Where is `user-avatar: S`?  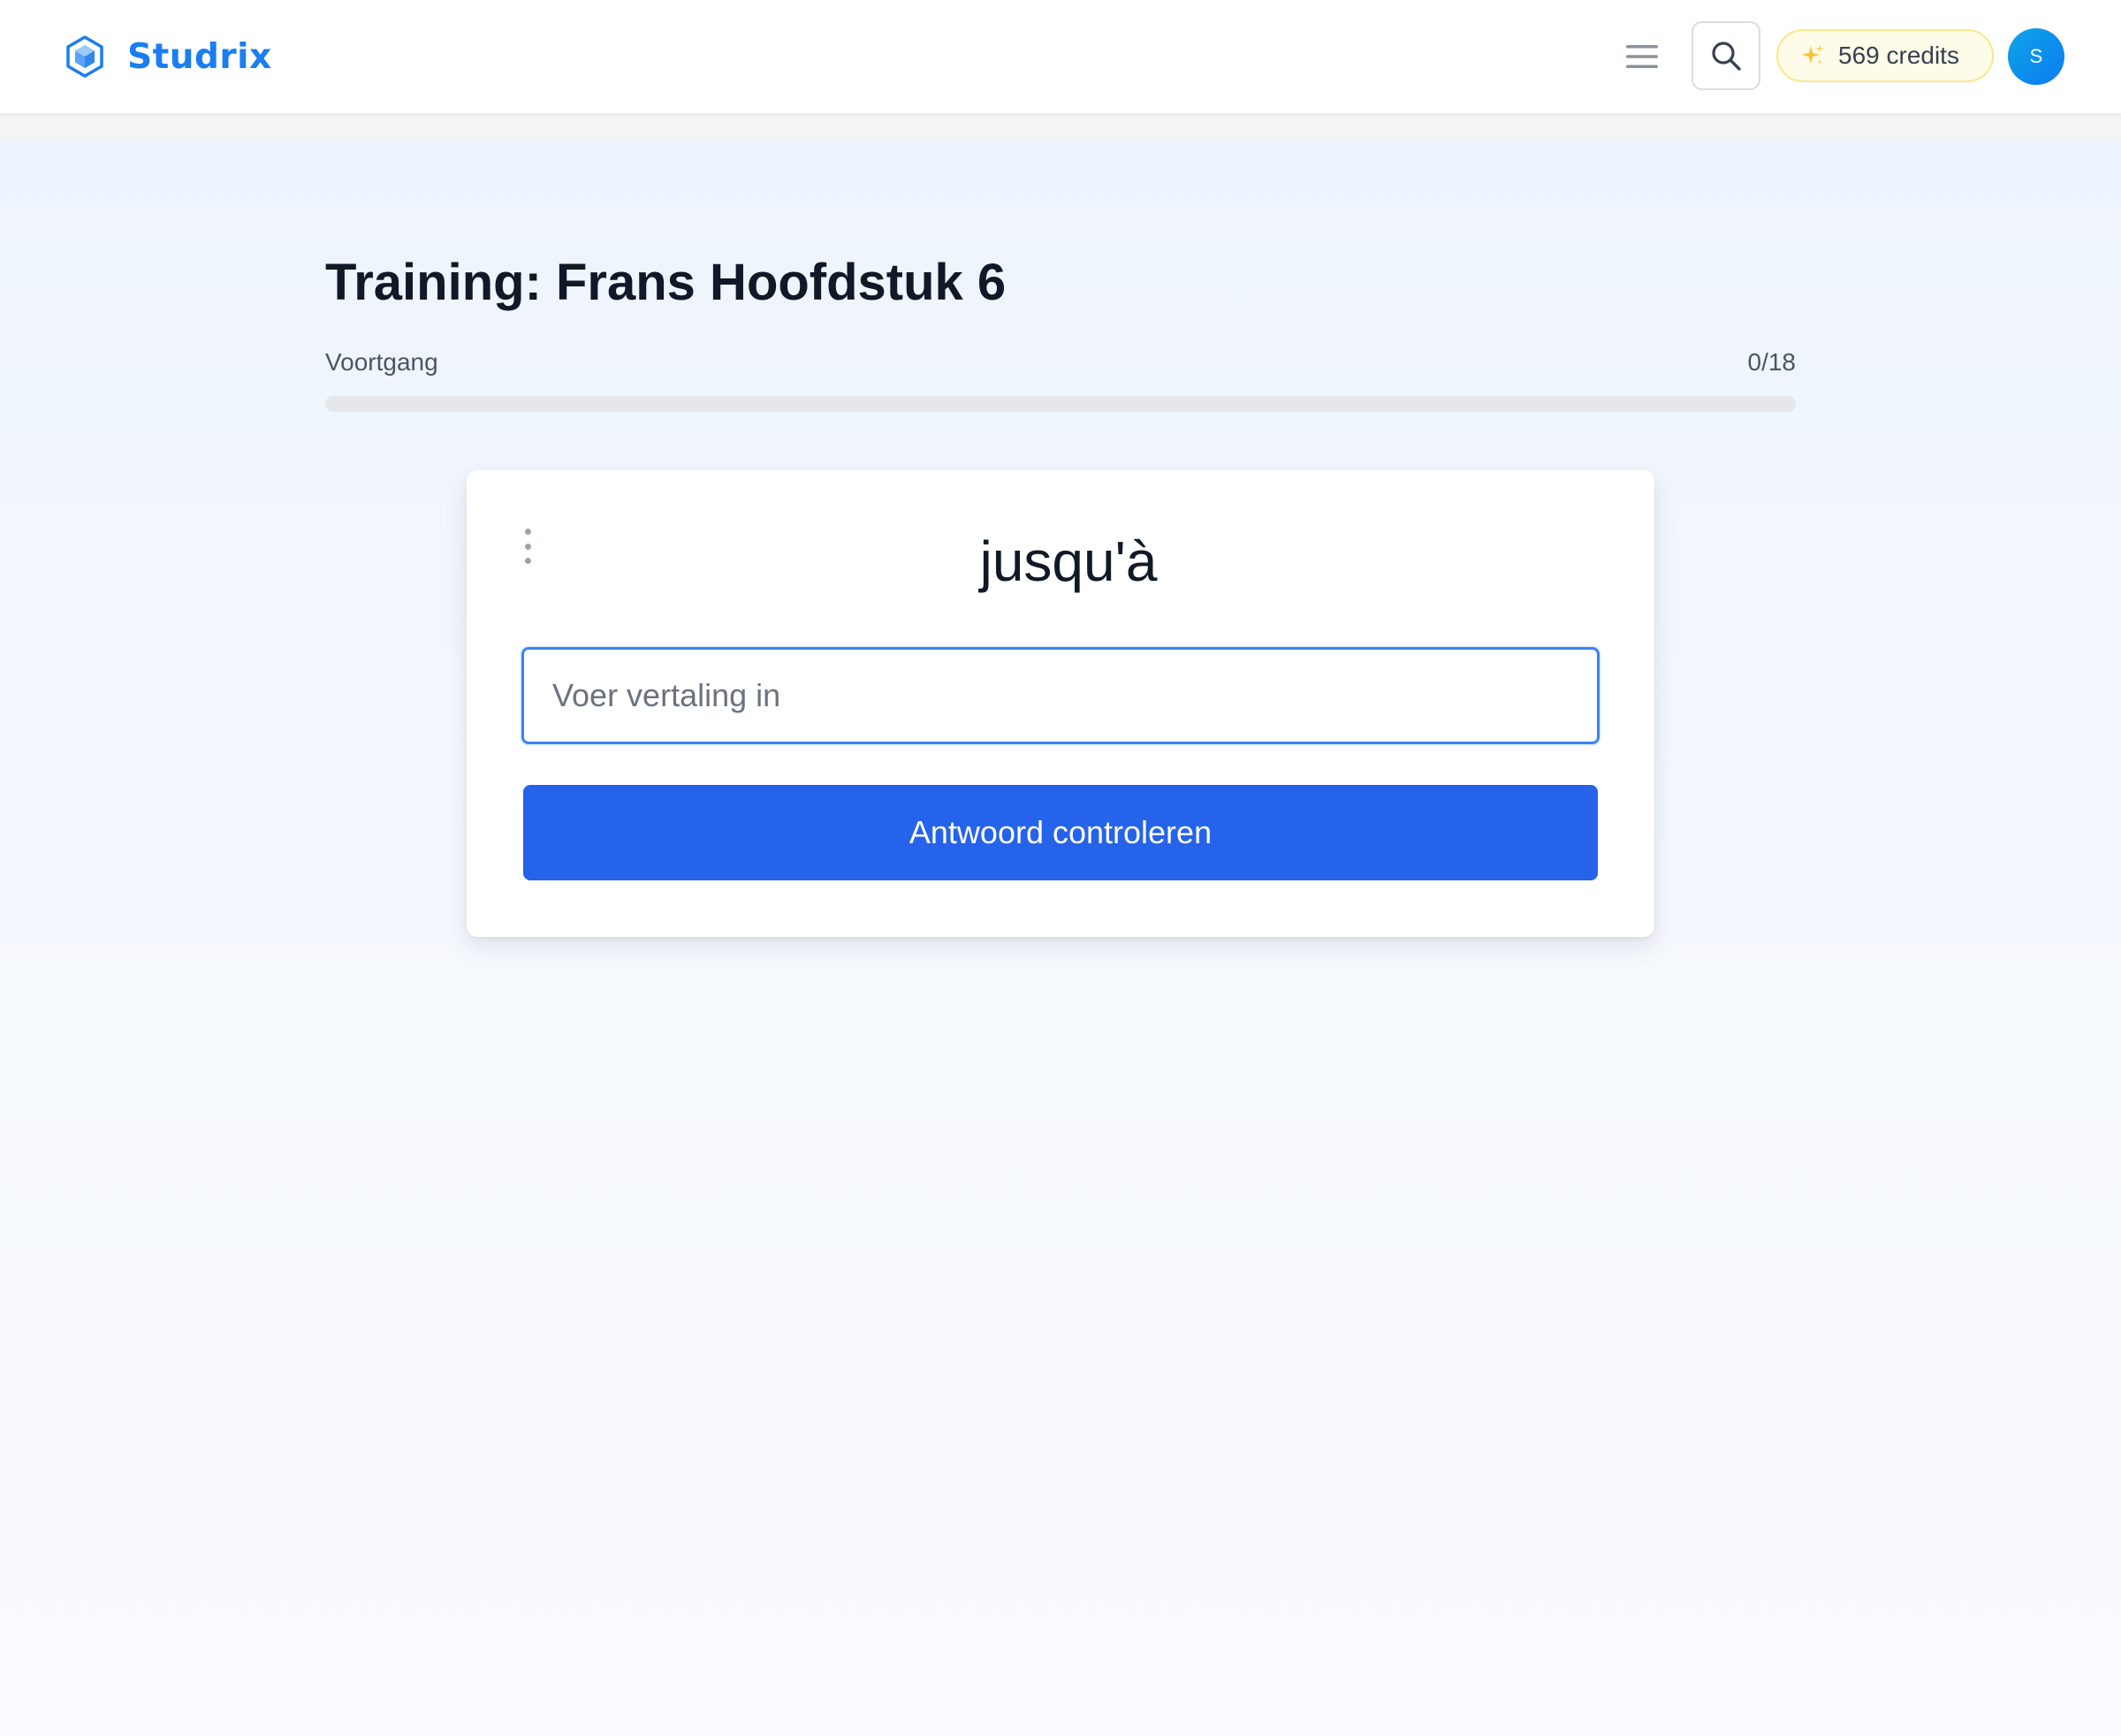
user-avatar: S is located at coordinates (2036, 57).